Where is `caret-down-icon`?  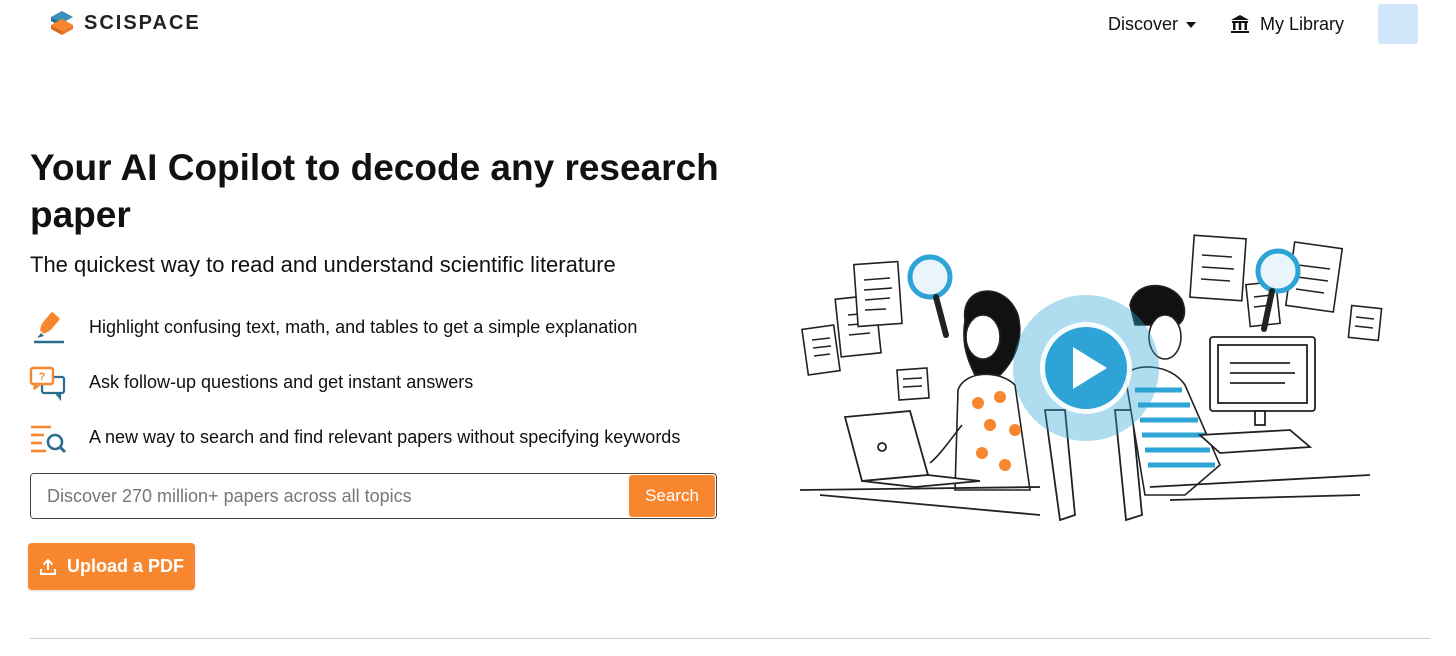 caret-down-icon is located at coordinates (1190, 25).